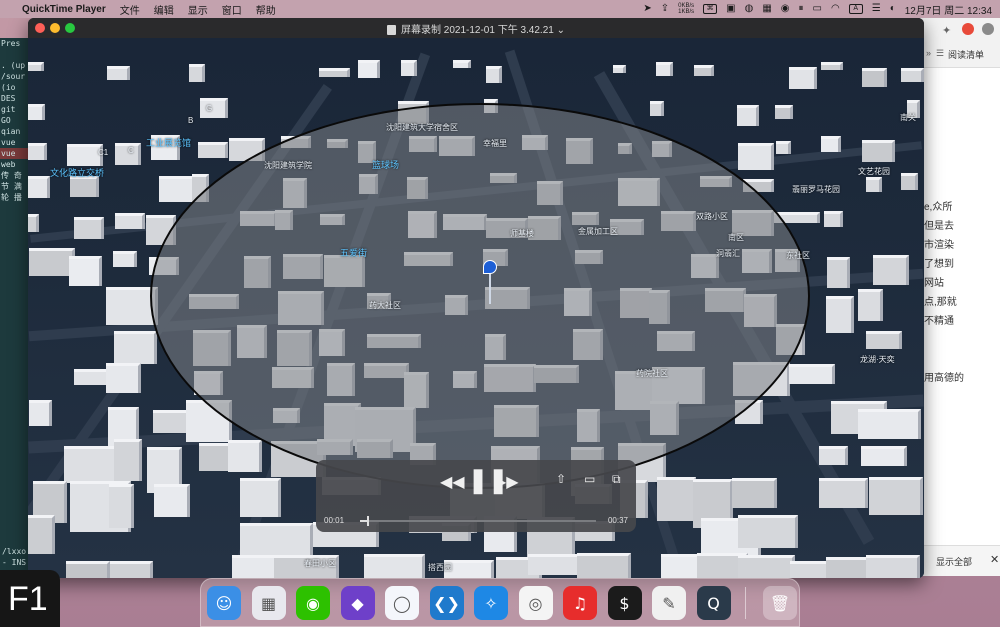 This screenshot has width=1000, height=627. Describe the element at coordinates (402, 603) in the screenshot. I see `dock-feishu-icon: ◯` at that location.